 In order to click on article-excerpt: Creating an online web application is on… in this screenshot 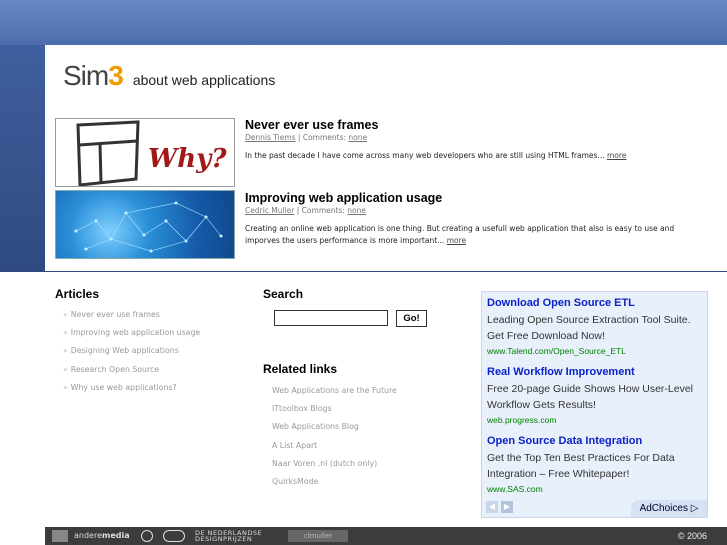, I will do `click(465, 235)`.